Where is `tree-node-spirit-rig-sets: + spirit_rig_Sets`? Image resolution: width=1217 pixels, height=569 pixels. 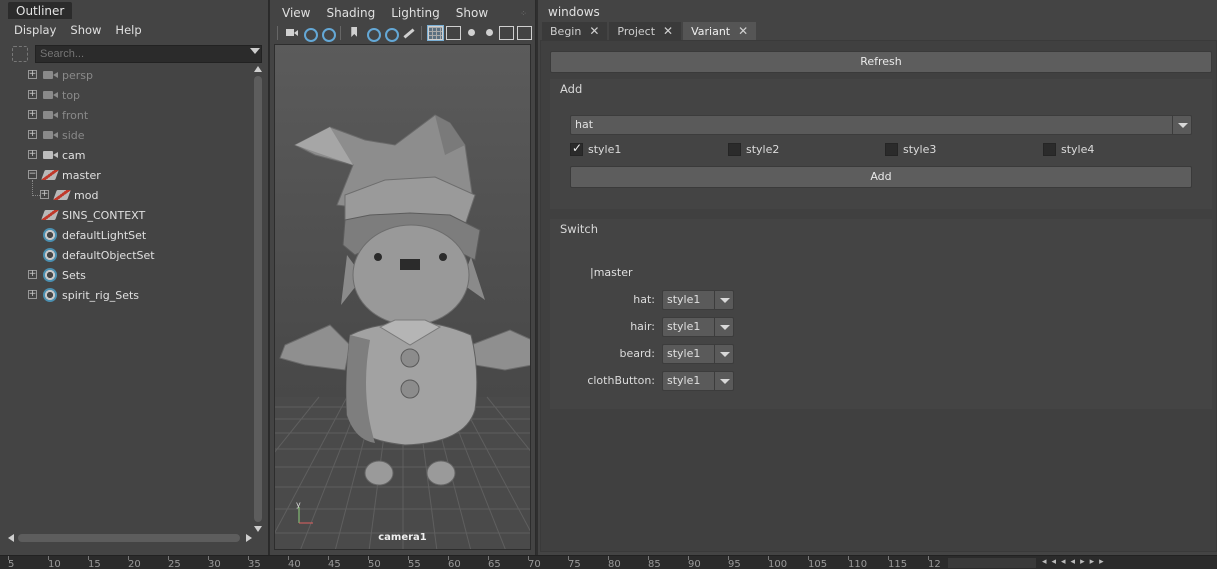
tree-node-spirit-rig-sets: + spirit_rig_Sets is located at coordinates (130, 295).